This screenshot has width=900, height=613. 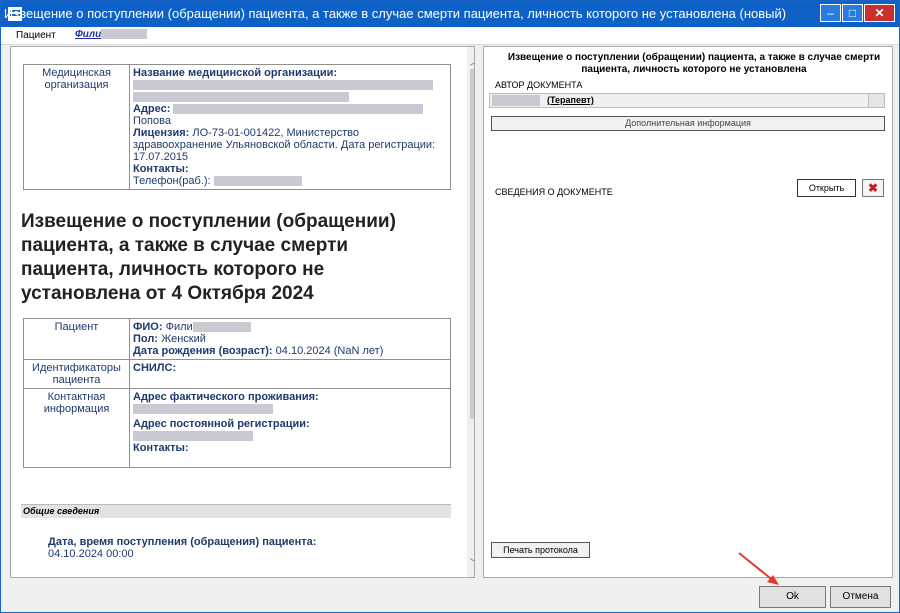 I want to click on organization-section-label: Медицинская организация, so click(x=76, y=127).